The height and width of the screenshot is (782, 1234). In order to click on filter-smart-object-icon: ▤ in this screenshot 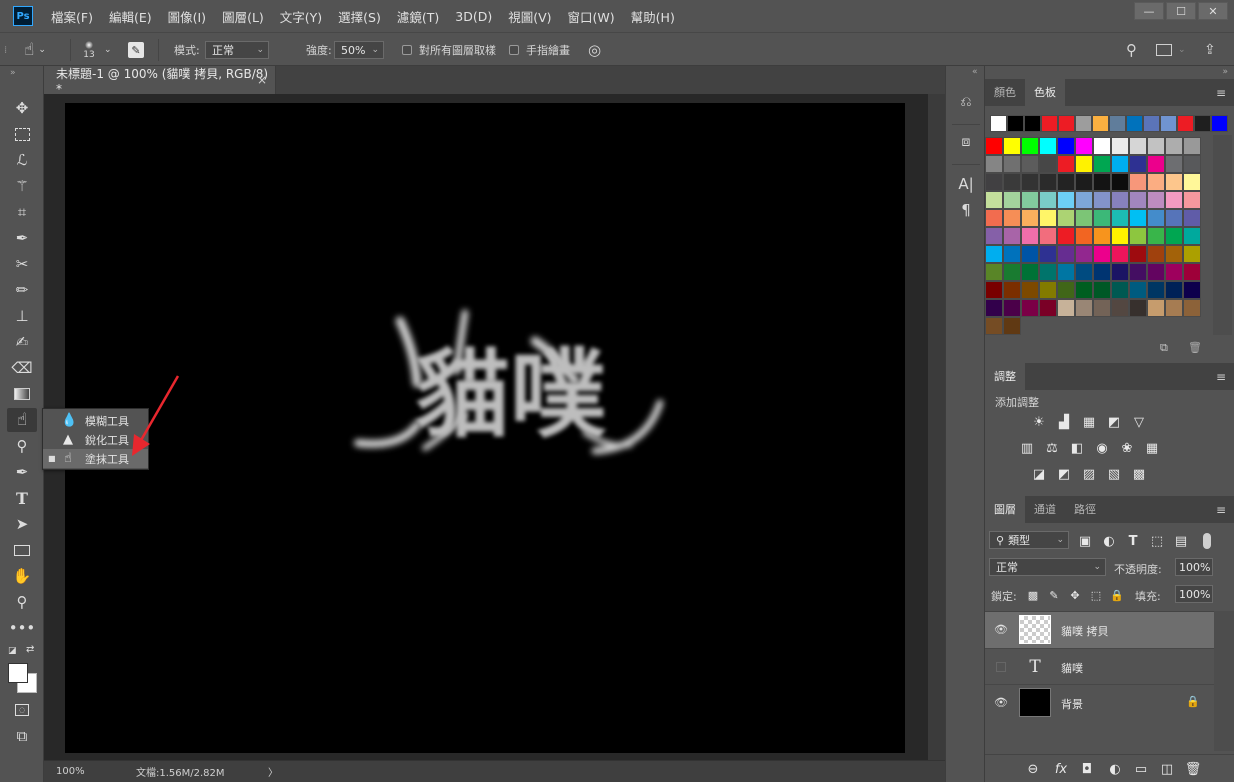, I will do `click(1181, 541)`.